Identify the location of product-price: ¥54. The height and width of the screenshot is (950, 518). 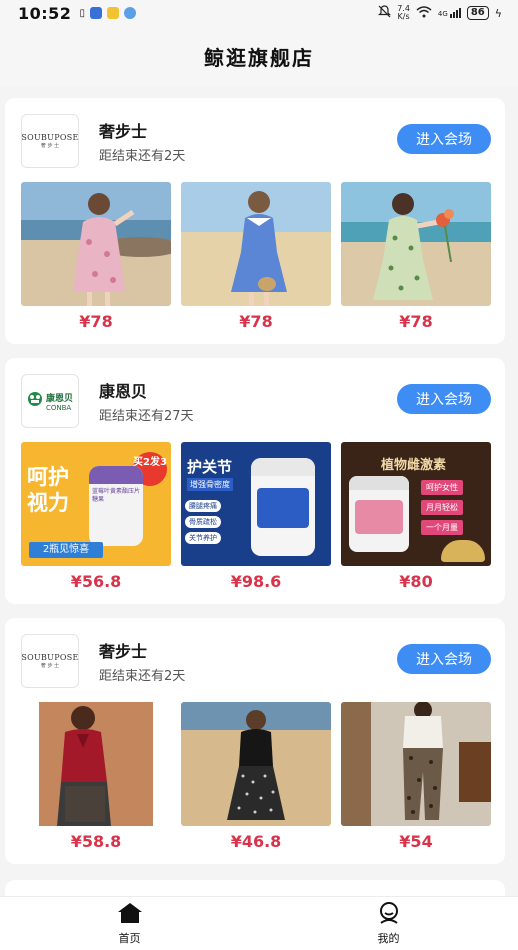
(416, 841).